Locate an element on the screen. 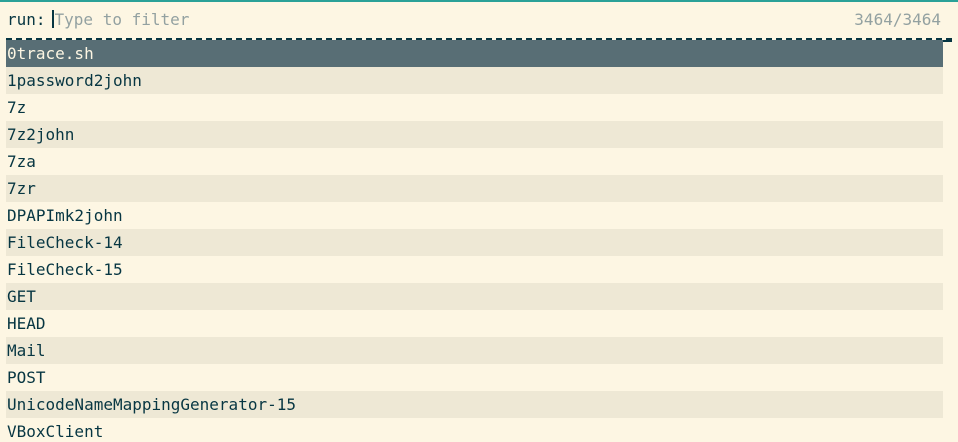  list-item: HEAD is located at coordinates (474, 323).